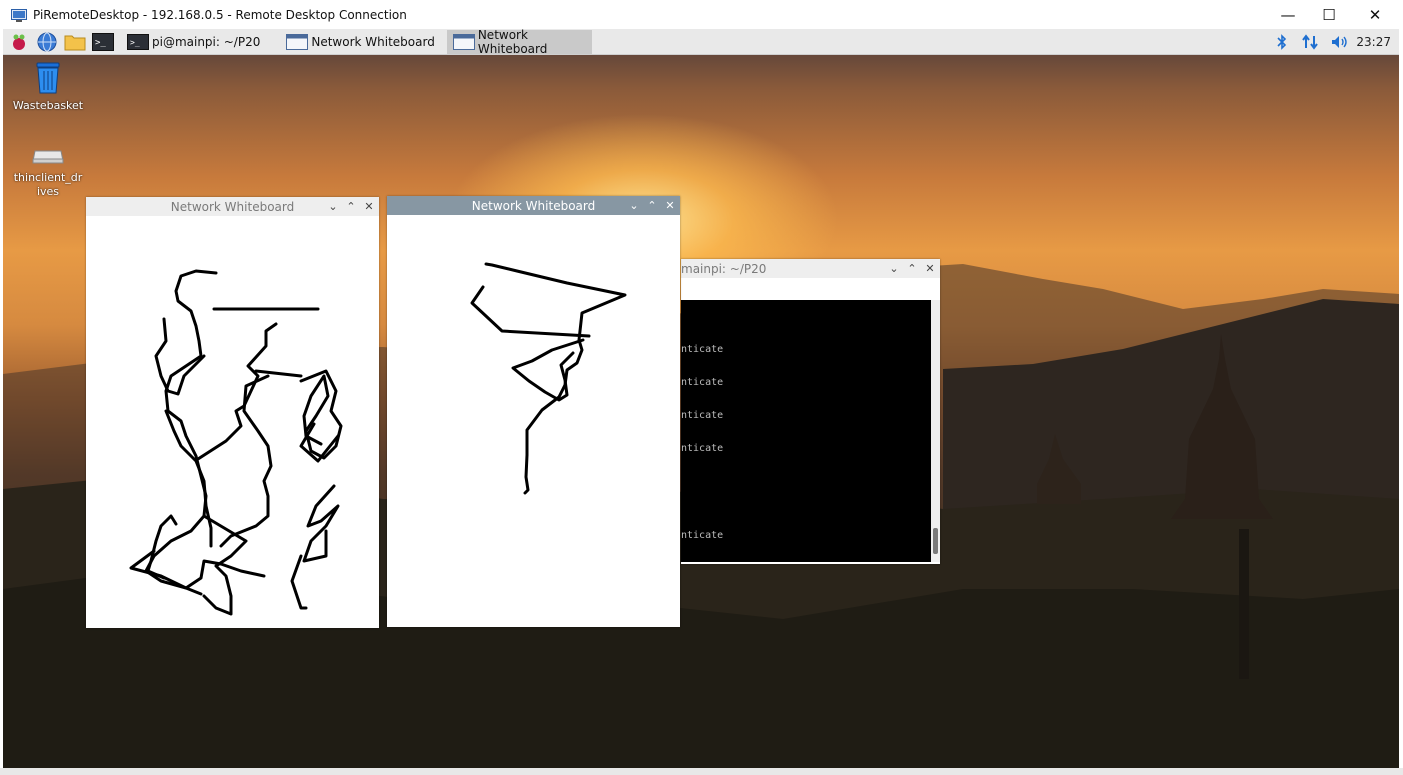  What do you see at coordinates (48, 170) in the screenshot?
I see `desktop-icon-thinclient-drives: thinclient_drives` at bounding box center [48, 170].